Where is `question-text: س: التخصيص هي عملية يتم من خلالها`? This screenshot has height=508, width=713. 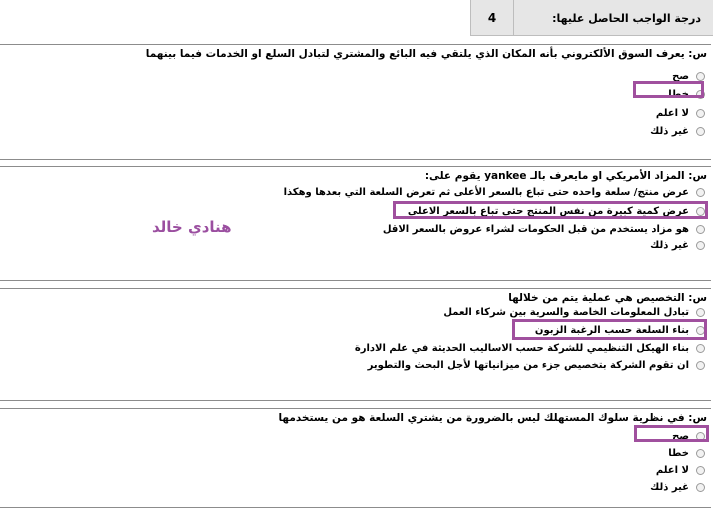
question-text: س: التخصيص هي عملية يتم من خلالها is located at coordinates (607, 298).